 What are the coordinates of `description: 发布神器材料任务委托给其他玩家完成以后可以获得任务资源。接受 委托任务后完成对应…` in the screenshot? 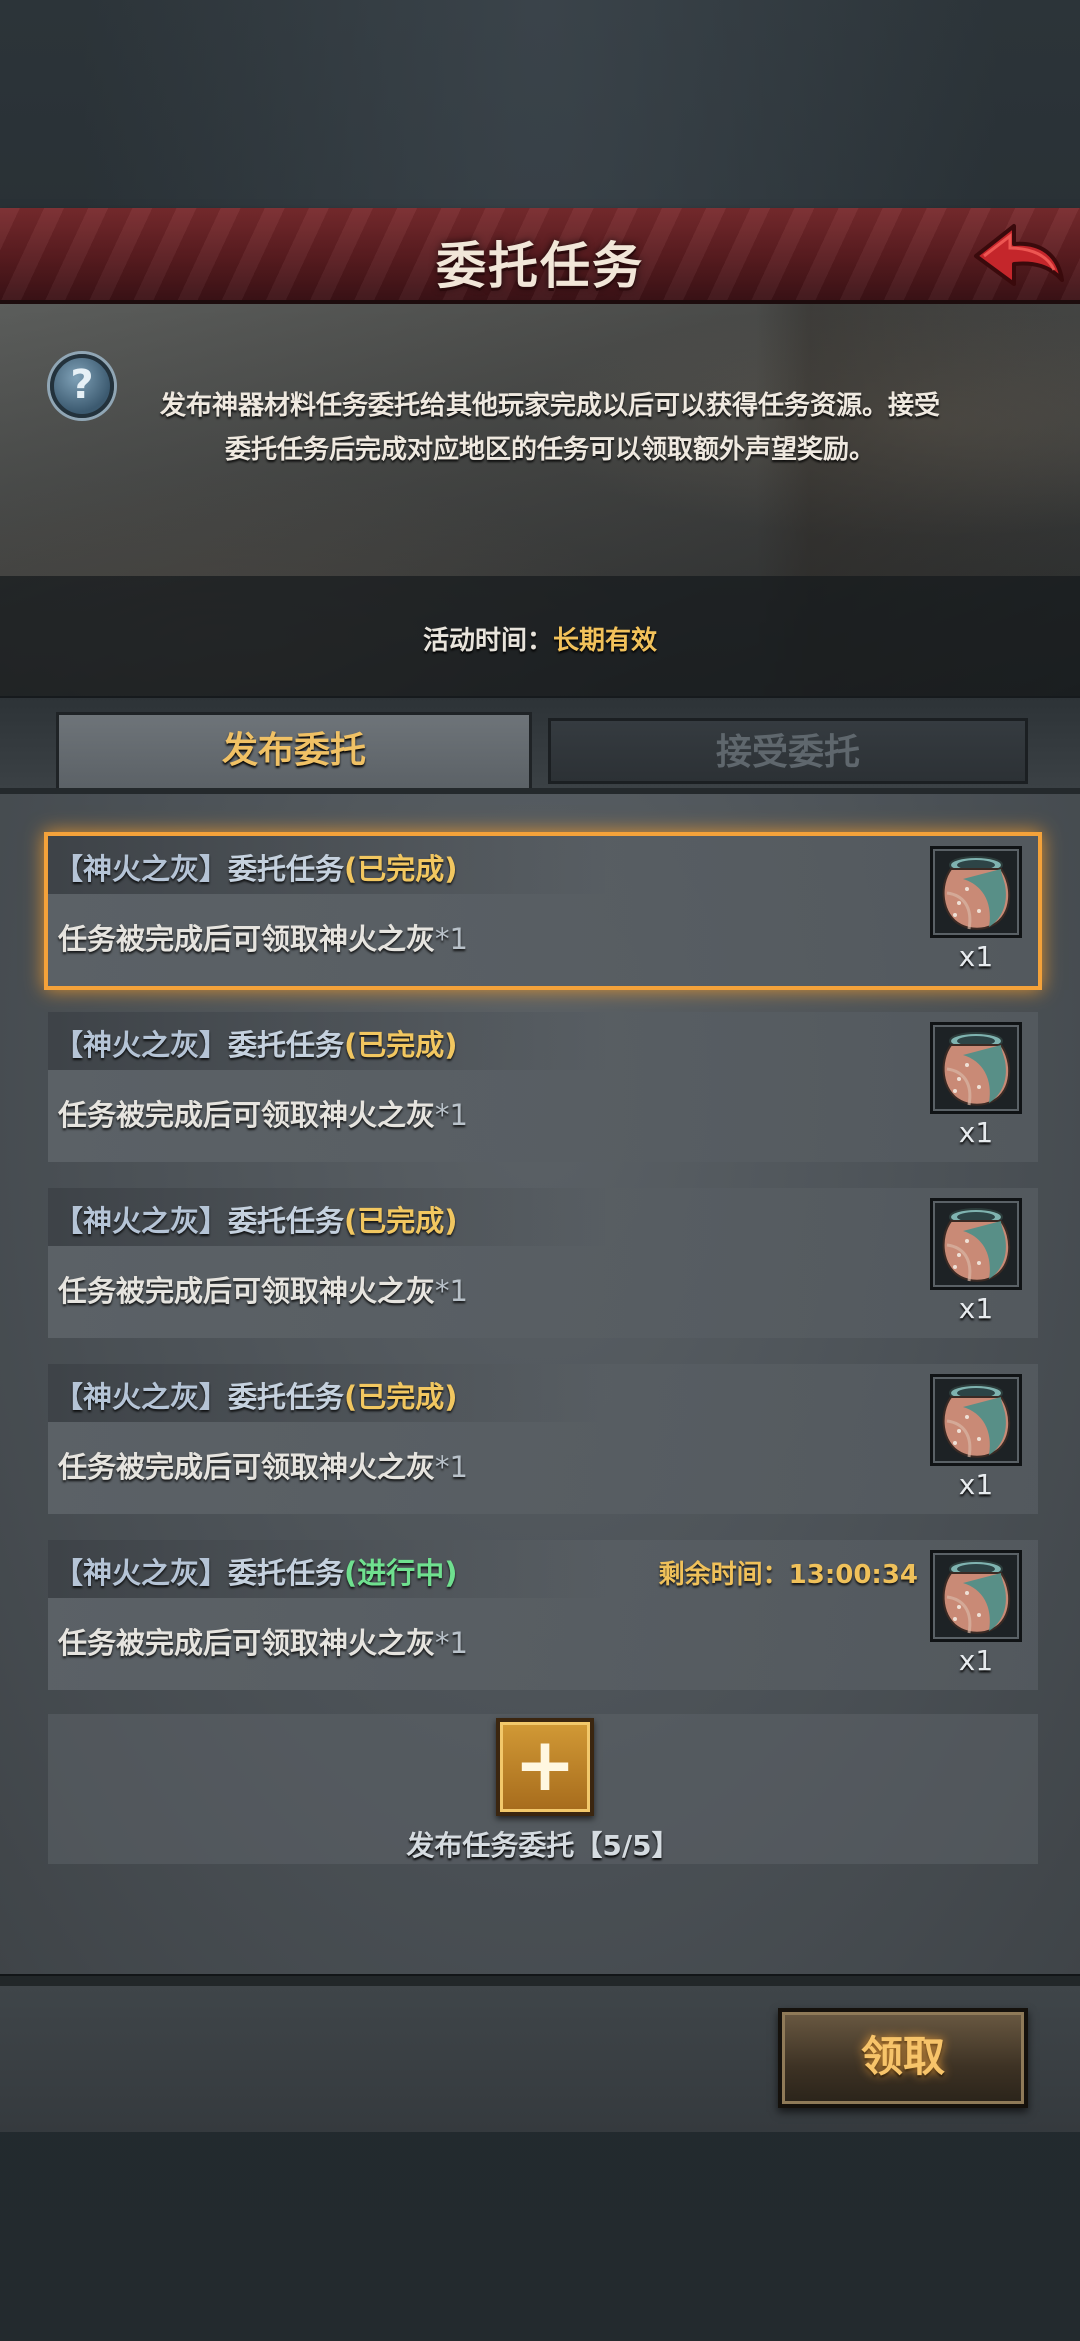 It's located at (550, 428).